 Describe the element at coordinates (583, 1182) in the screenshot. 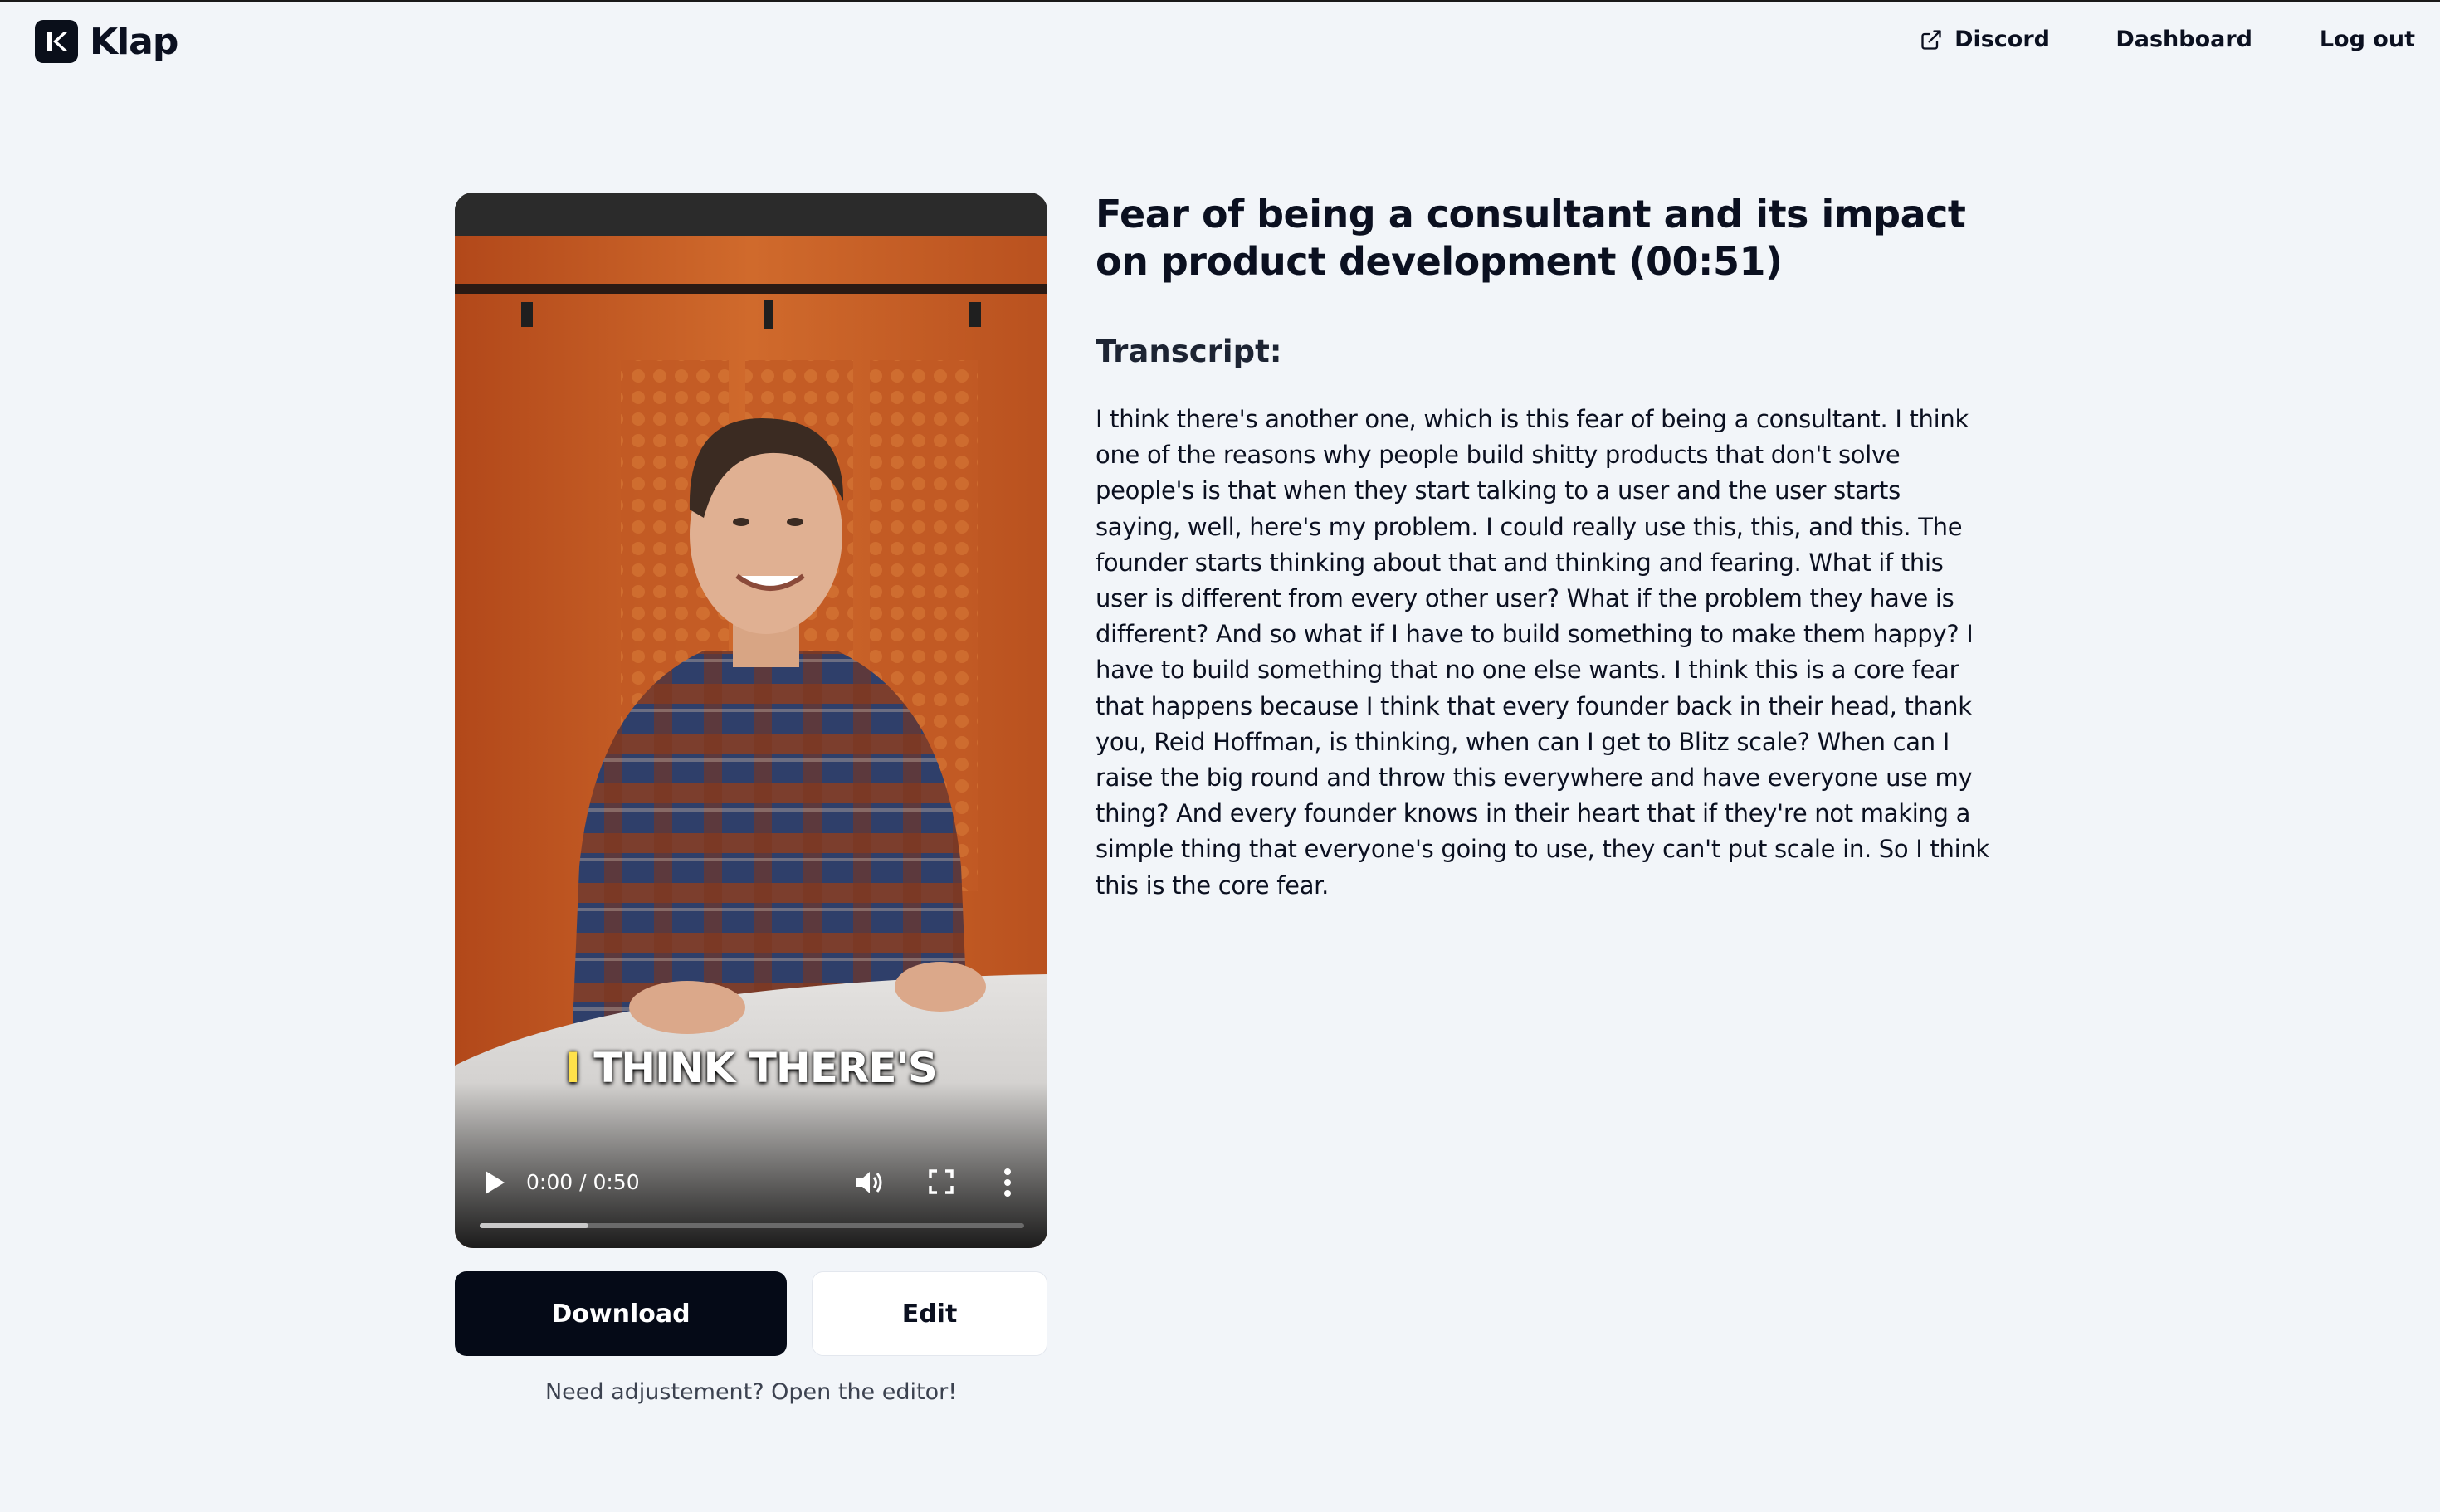

I see `video-time: 0:00 / 0:50` at that location.